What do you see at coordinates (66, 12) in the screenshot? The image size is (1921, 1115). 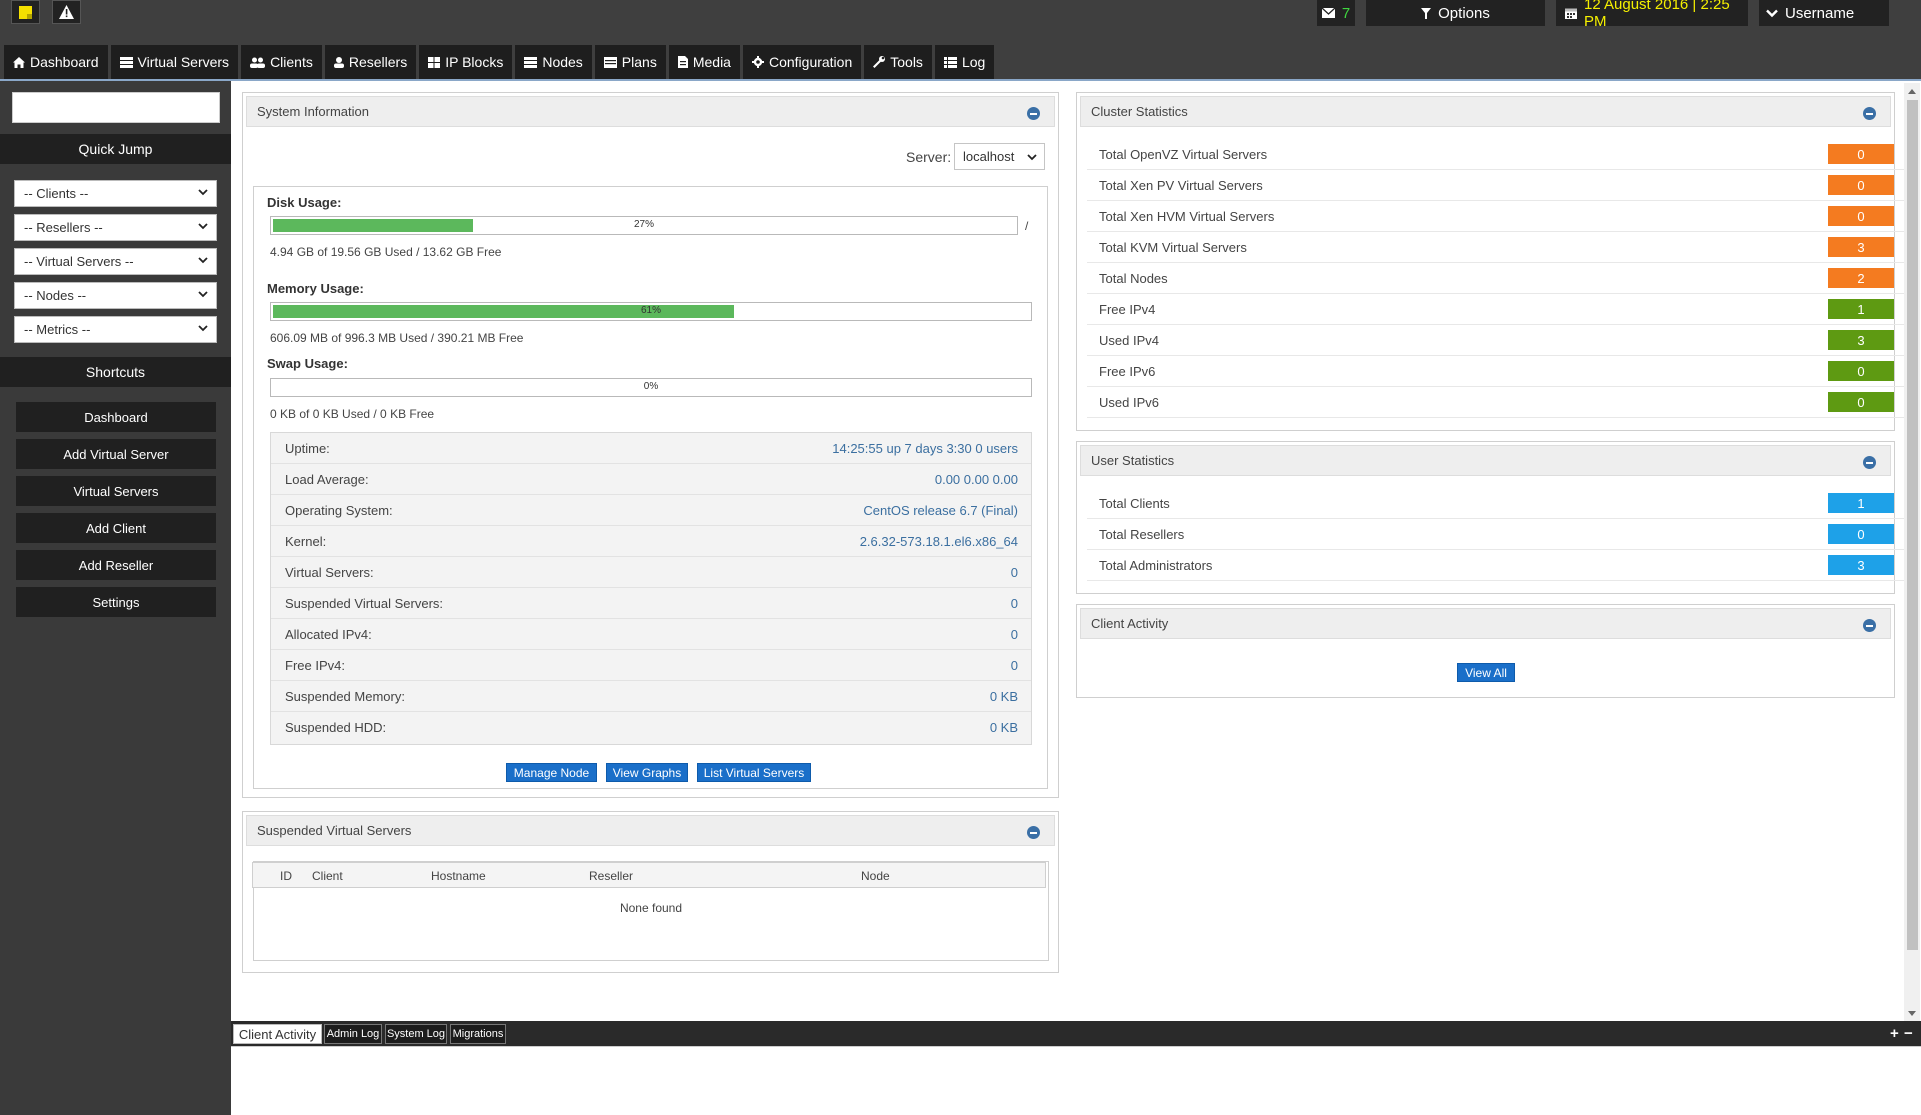 I see `warning-icon` at bounding box center [66, 12].